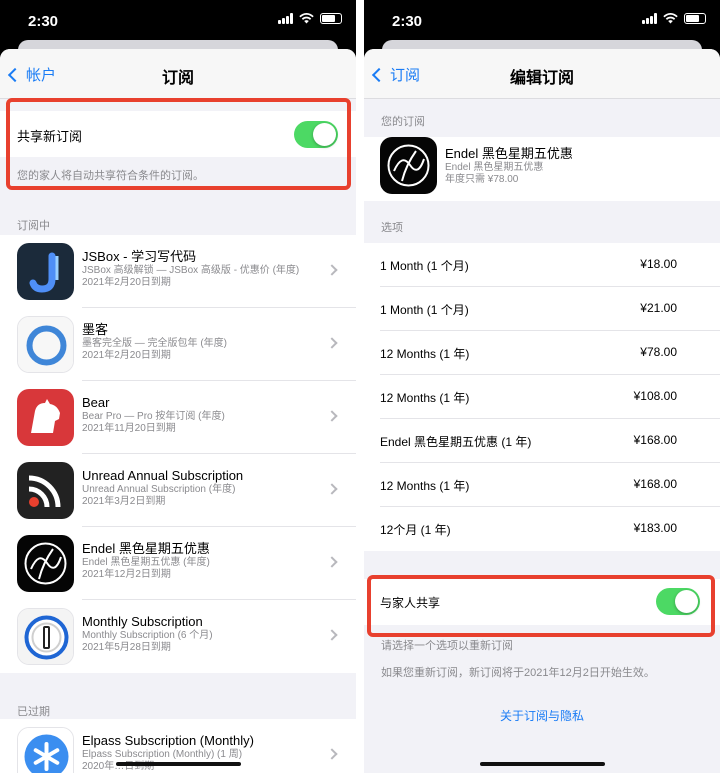 The width and height of the screenshot is (720, 773). What do you see at coordinates (541, 78) in the screenshot?
I see `page-title: 编辑订阅` at bounding box center [541, 78].